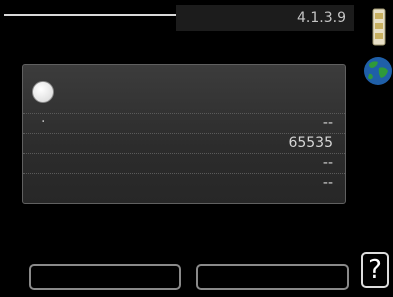 This screenshot has height=297, width=393. I want to click on row-3-value: --, so click(327, 163).